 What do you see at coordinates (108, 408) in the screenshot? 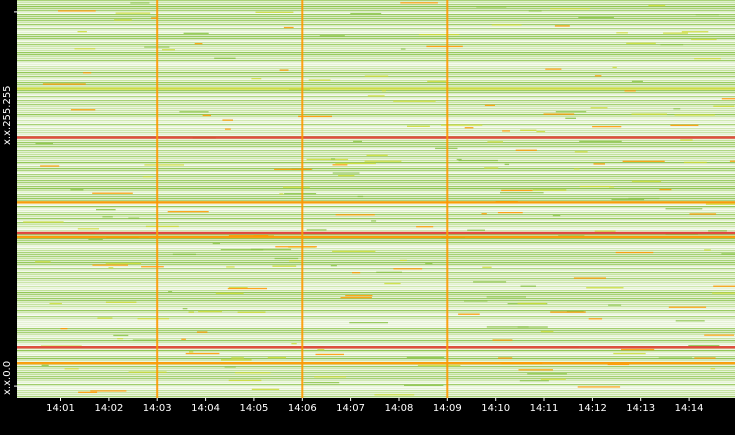
I see `x-tick-label: 14:02` at bounding box center [108, 408].